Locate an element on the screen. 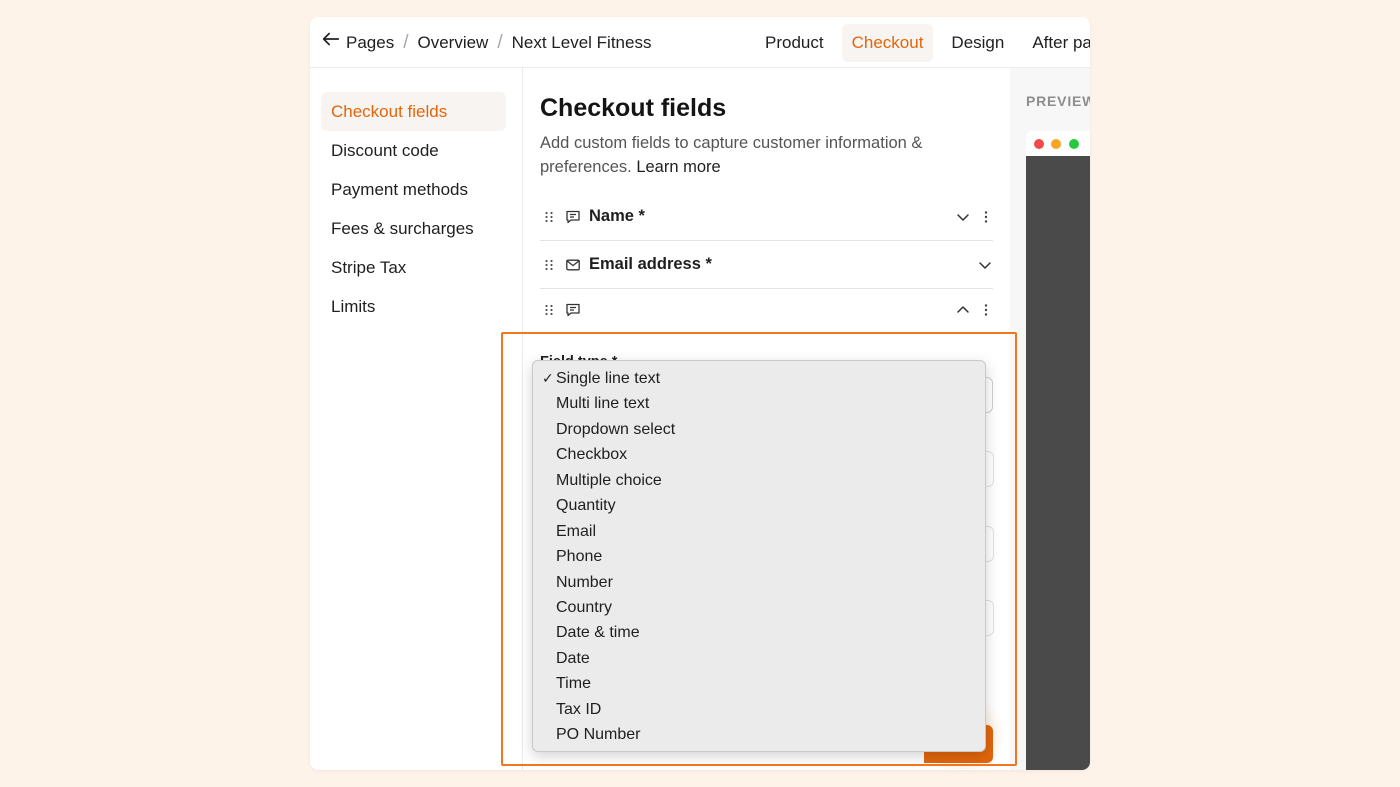  dropdown-option: Date & time is located at coordinates (759, 632).